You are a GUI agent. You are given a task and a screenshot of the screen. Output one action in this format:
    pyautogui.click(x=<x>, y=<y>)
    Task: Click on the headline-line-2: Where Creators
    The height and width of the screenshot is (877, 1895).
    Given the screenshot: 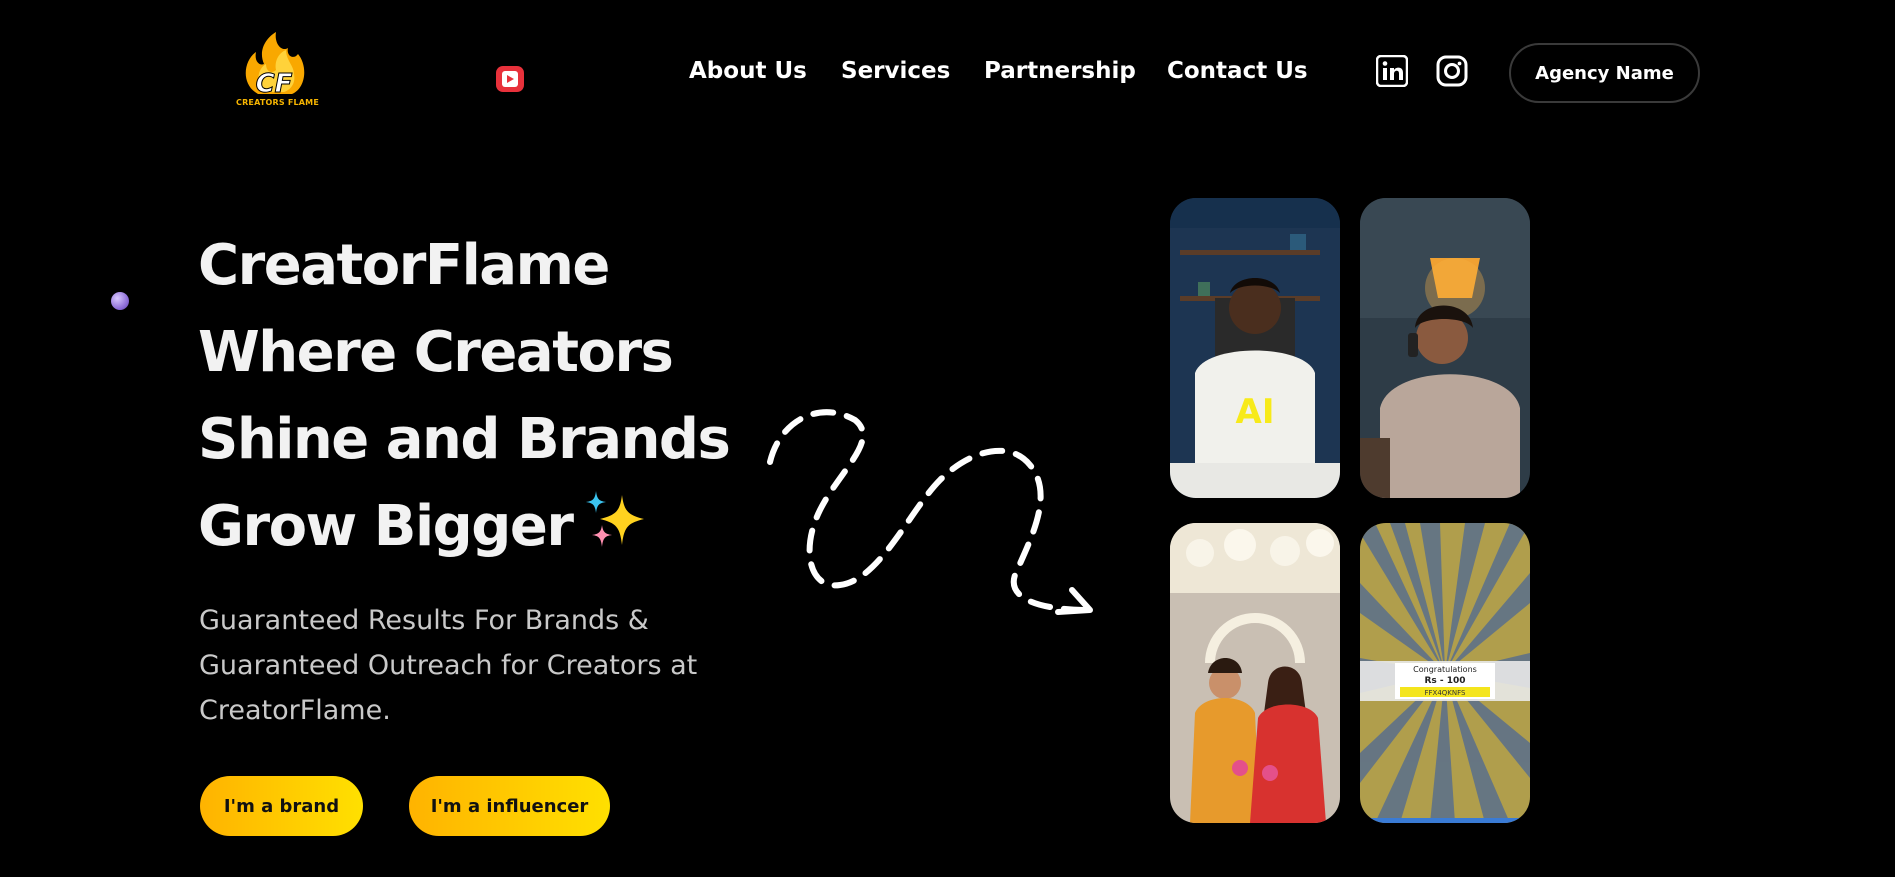 What is the action you would take?
    pyautogui.click(x=436, y=352)
    